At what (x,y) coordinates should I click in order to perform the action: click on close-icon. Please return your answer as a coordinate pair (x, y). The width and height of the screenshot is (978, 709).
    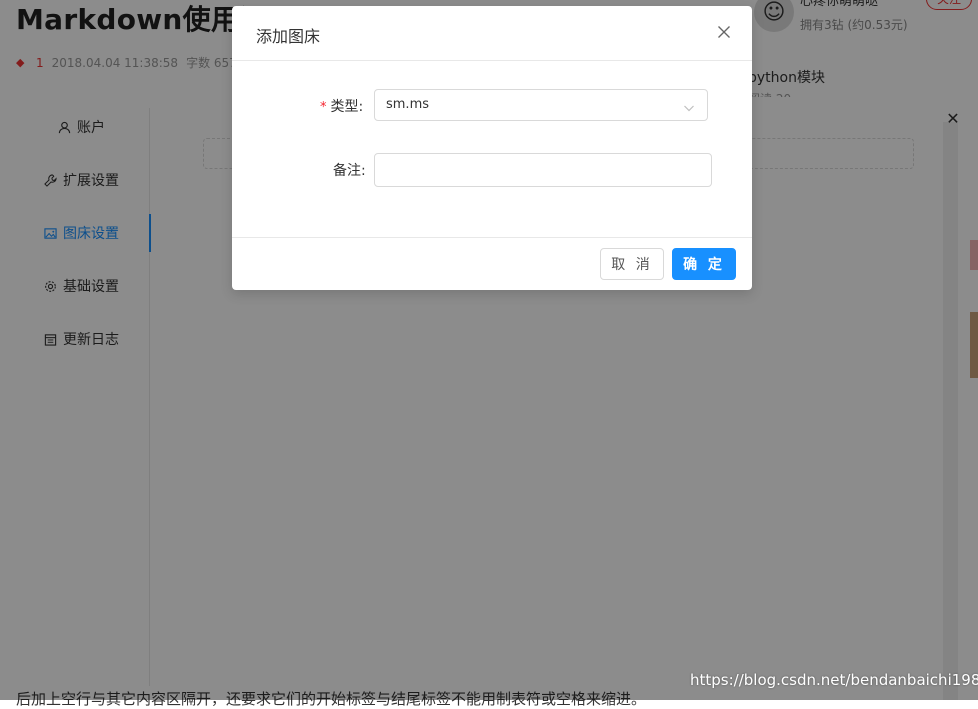
    Looking at the image, I should click on (724, 32).